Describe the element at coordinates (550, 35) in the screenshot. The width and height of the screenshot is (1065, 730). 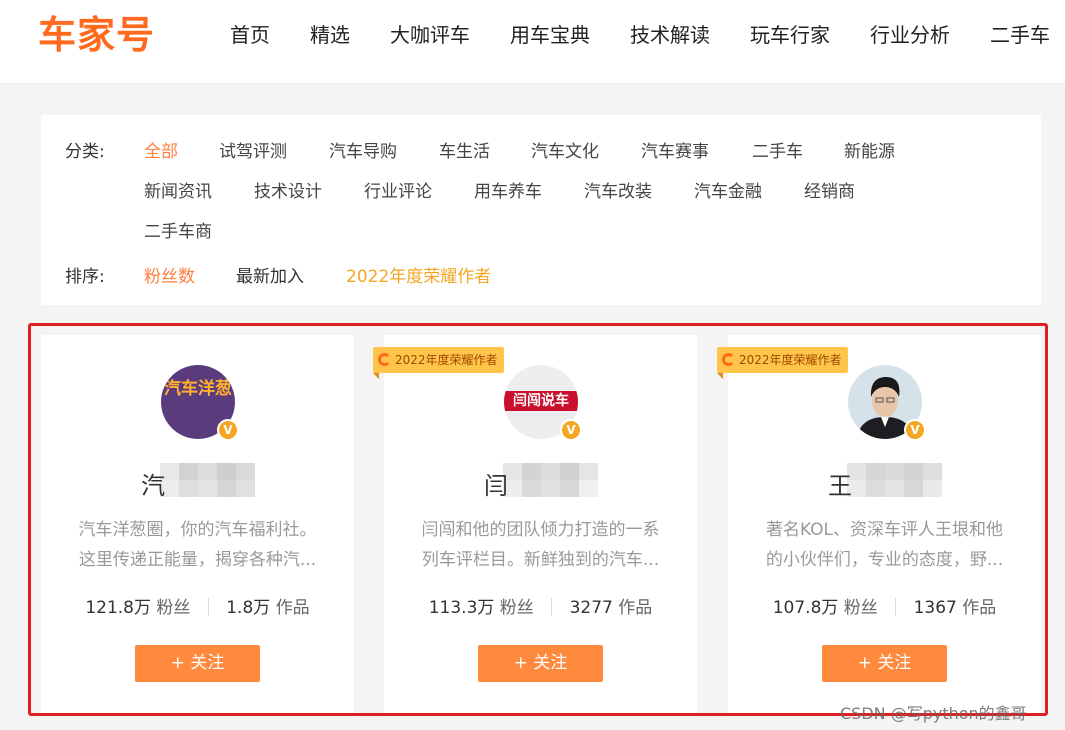
I see `nav-item-car-guide: 用车宝典` at that location.